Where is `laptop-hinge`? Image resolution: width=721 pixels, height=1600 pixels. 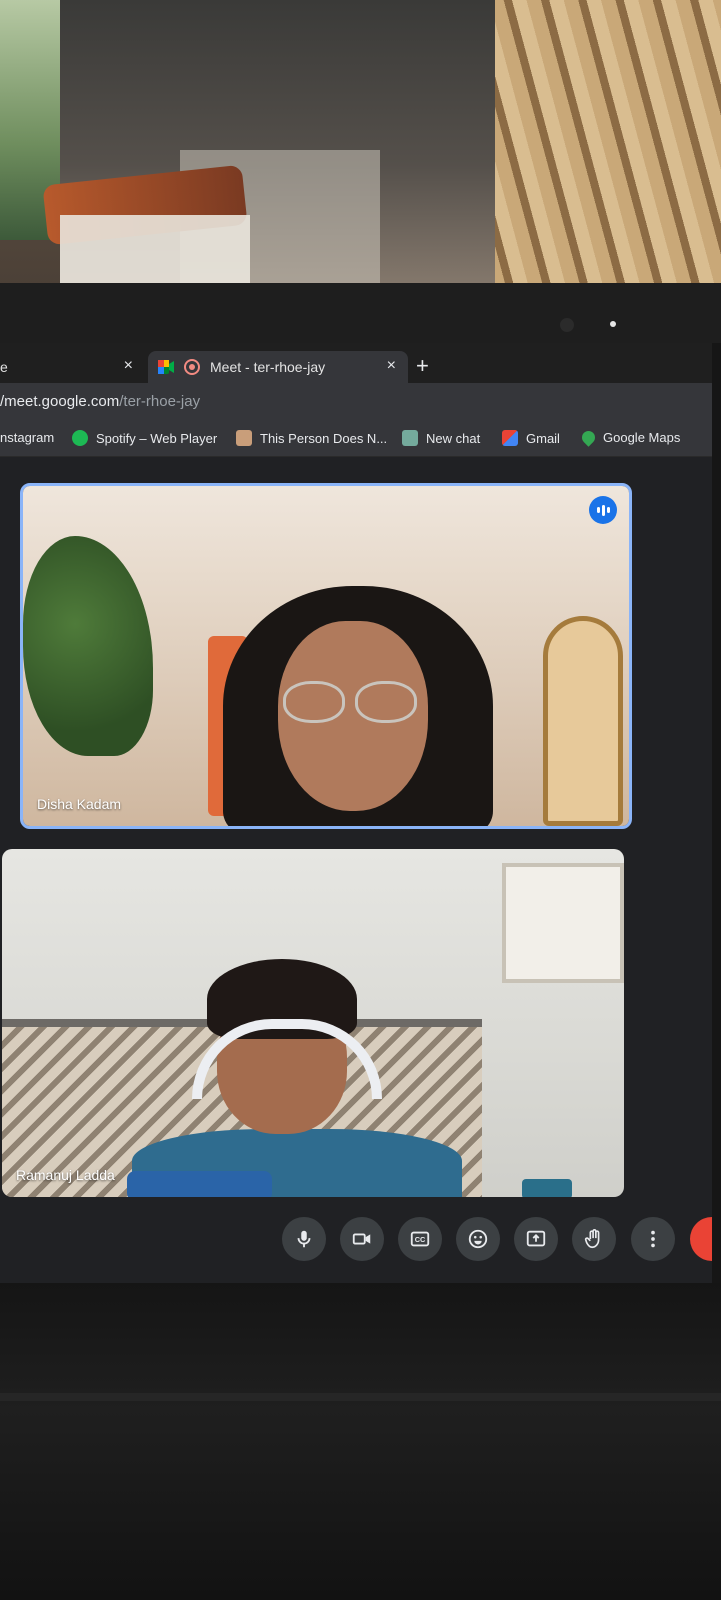
laptop-hinge is located at coordinates (360, 1397).